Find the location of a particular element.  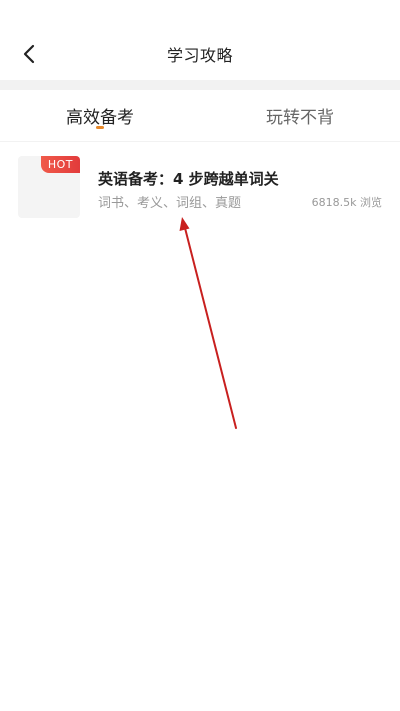

list-item: HOT 英语备考：4 步跨越单词关 词书、考义、词组、真题 6818.5k 浏览 is located at coordinates (200, 188).